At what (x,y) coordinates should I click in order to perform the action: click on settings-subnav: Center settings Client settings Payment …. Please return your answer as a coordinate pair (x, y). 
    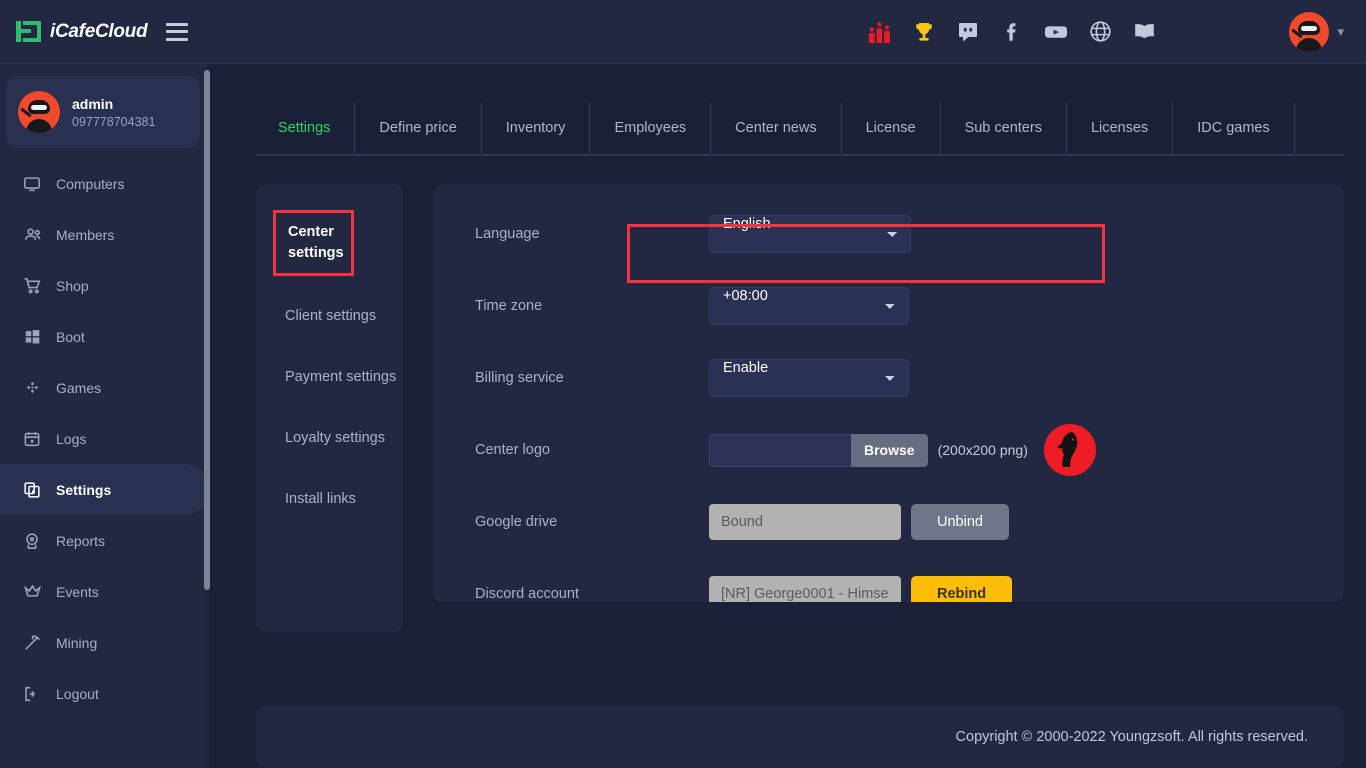
    Looking at the image, I should click on (329, 408).